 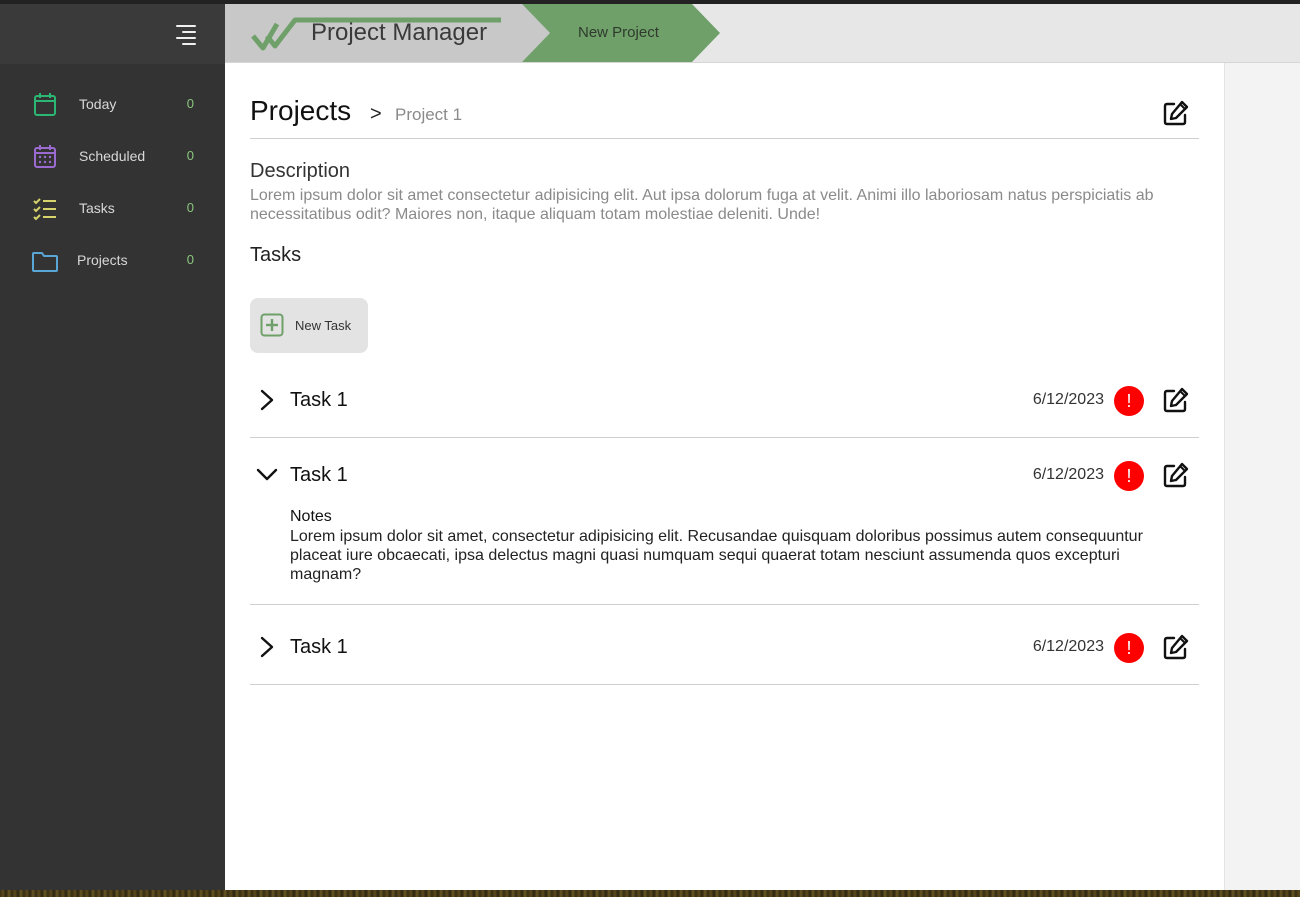 What do you see at coordinates (97, 208) in the screenshot?
I see `sidebar-item-label: Tasks` at bounding box center [97, 208].